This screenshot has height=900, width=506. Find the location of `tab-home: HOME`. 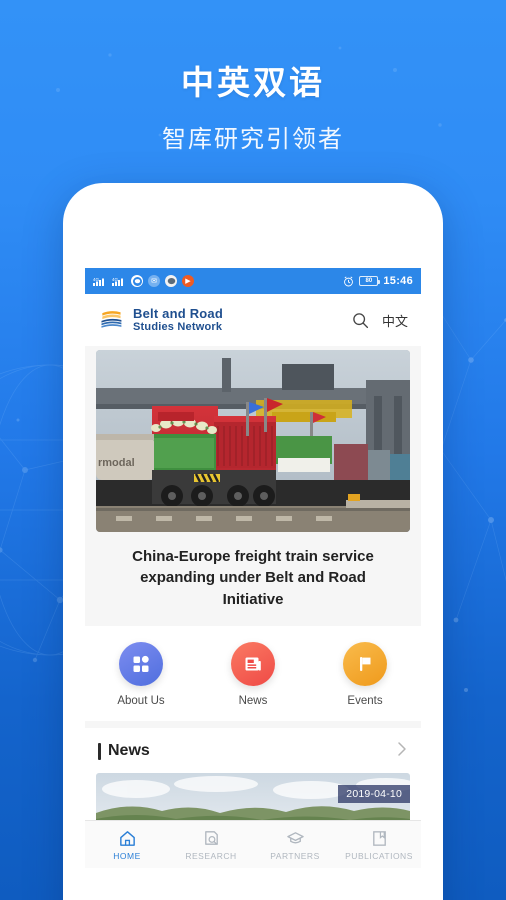

tab-home: HOME is located at coordinates (127, 844).